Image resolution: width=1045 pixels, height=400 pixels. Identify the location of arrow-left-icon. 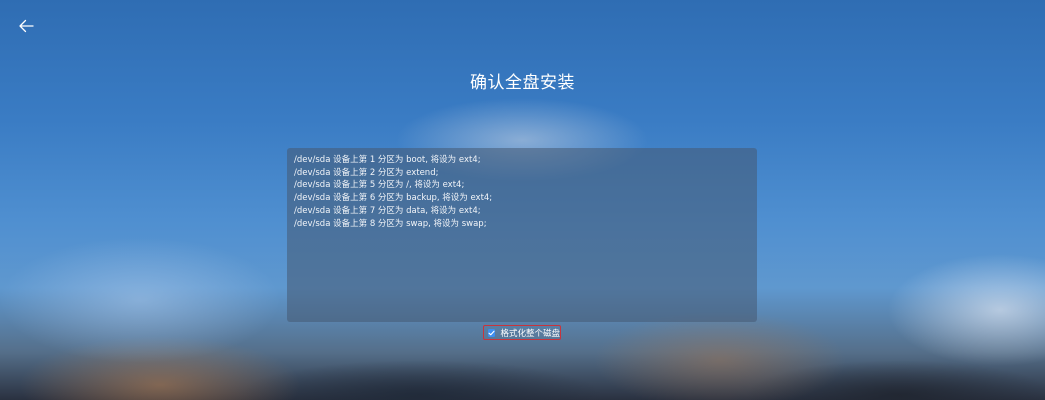
(26, 26).